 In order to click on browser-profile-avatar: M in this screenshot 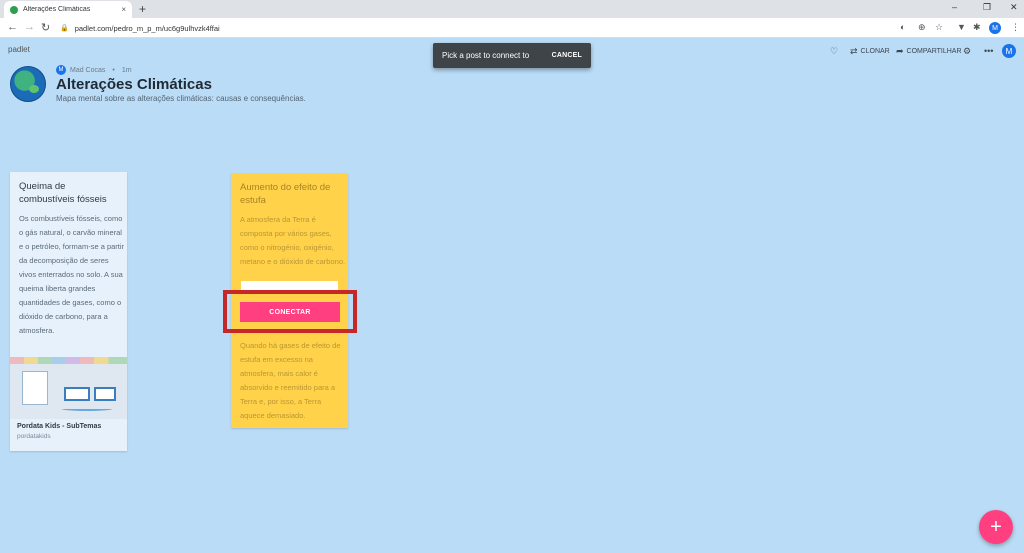, I will do `click(995, 28)`.